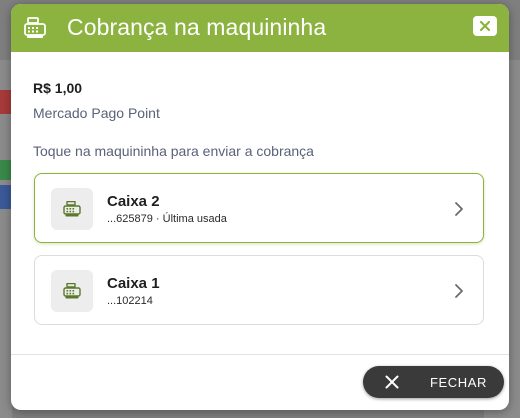 Image resolution: width=520 pixels, height=418 pixels. Describe the element at coordinates (459, 382) in the screenshot. I see `close-button-label: FECHAR` at that location.